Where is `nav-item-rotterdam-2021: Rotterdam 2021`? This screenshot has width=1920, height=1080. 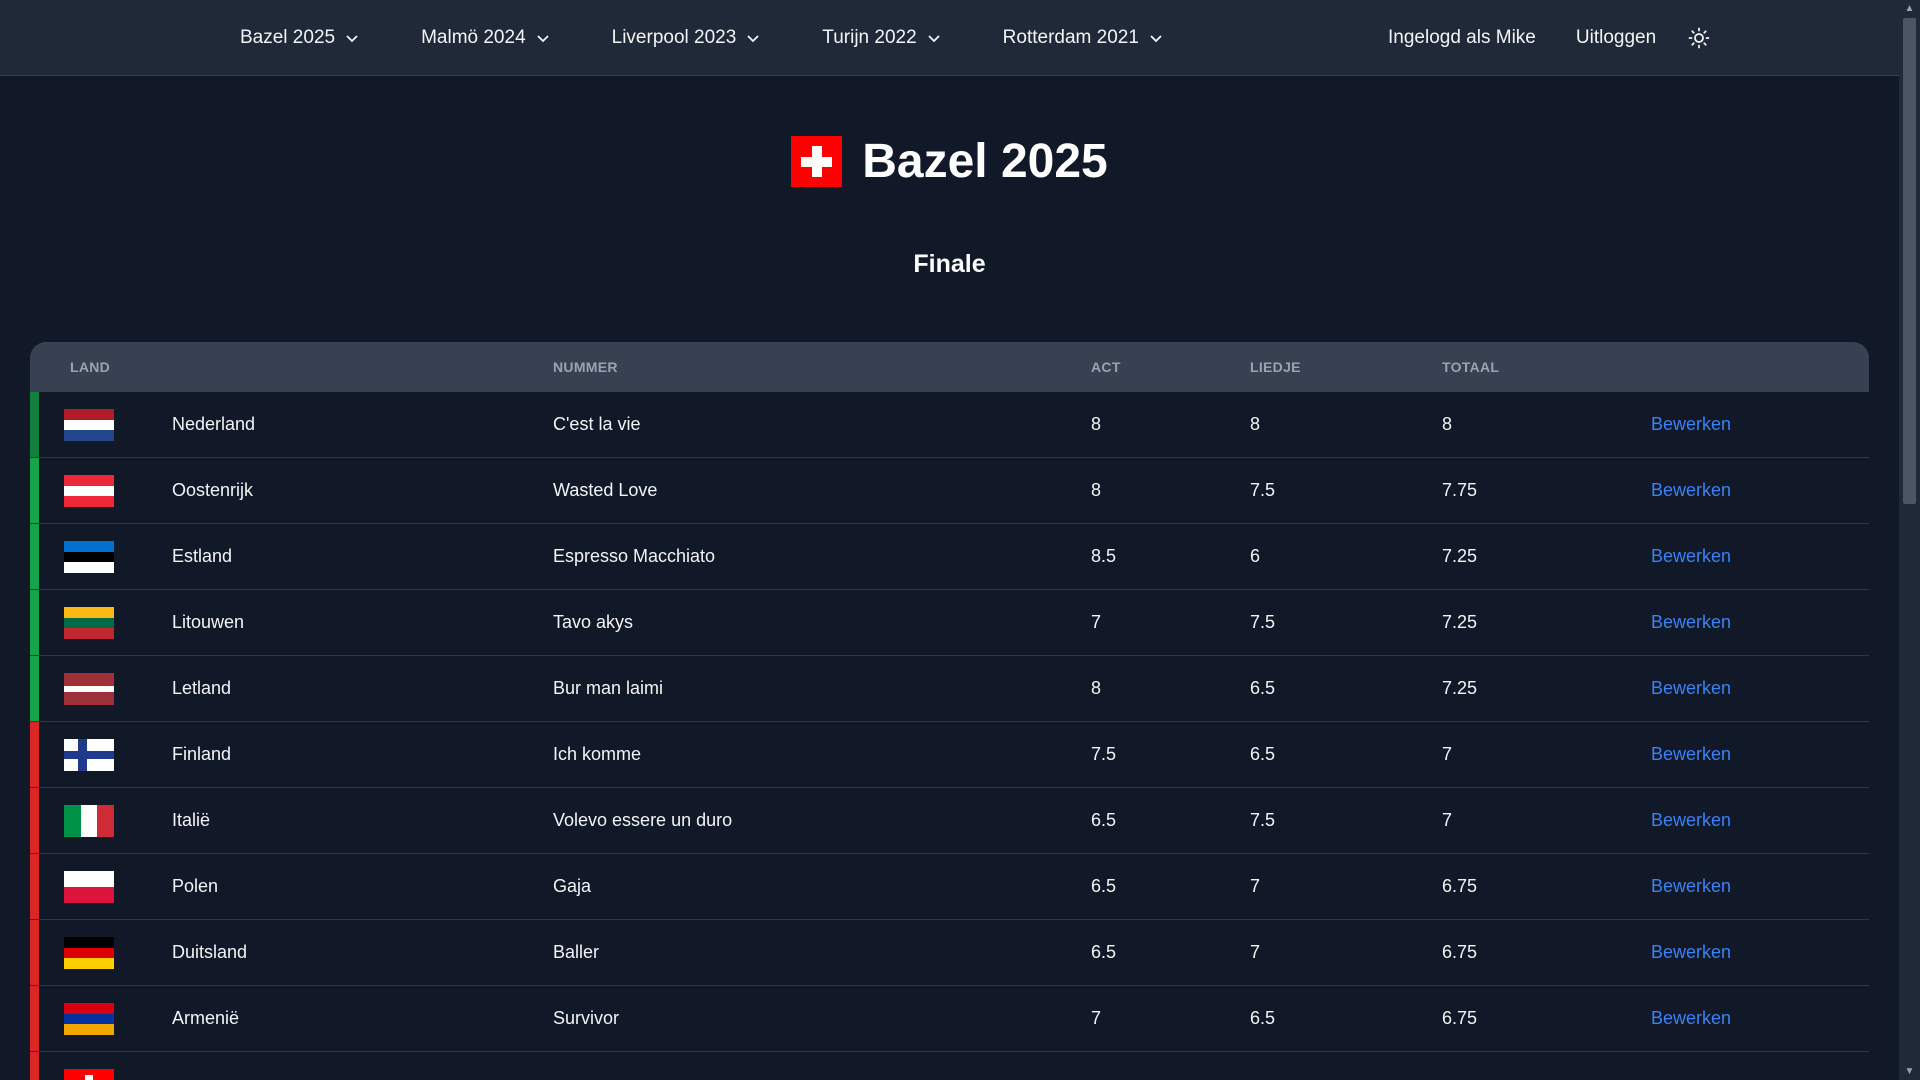 nav-item-rotterdam-2021: Rotterdam 2021 is located at coordinates (1083, 38).